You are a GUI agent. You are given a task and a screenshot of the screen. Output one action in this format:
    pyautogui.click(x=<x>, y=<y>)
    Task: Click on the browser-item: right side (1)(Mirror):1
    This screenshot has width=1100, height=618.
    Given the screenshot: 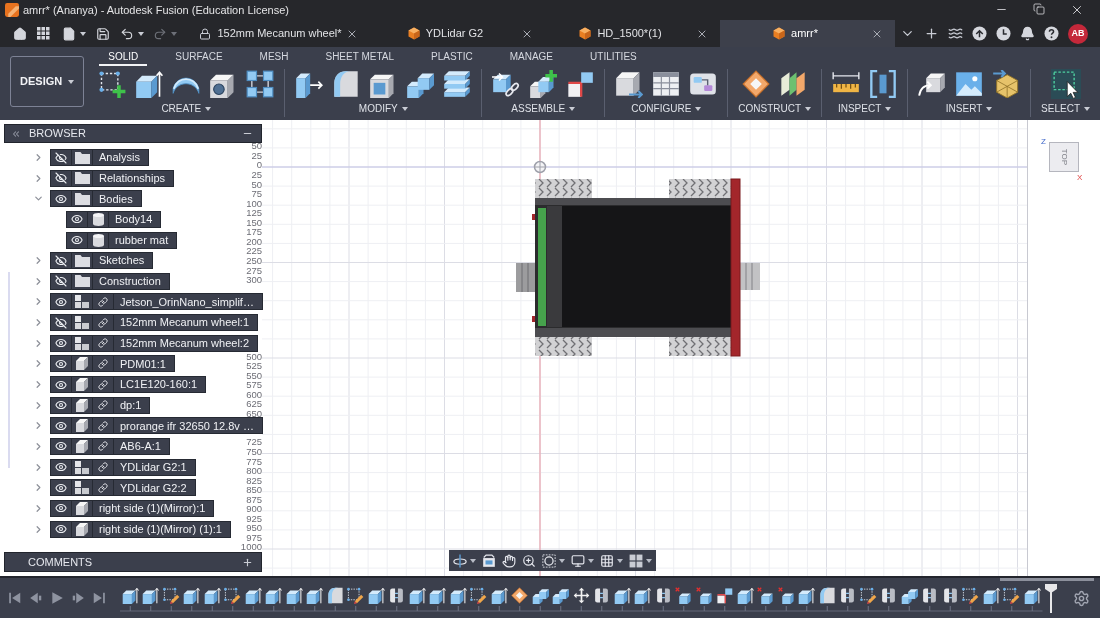 What is the action you would take?
    pyautogui.click(x=132, y=508)
    